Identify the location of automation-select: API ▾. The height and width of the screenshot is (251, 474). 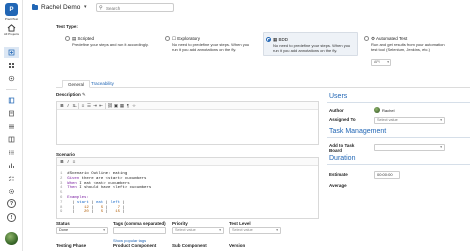
(381, 62).